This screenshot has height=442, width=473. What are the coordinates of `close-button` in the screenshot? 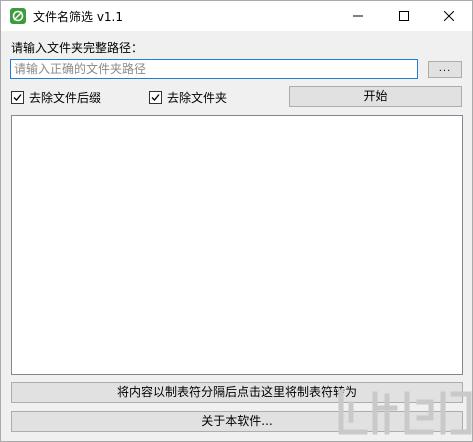 It's located at (449, 16).